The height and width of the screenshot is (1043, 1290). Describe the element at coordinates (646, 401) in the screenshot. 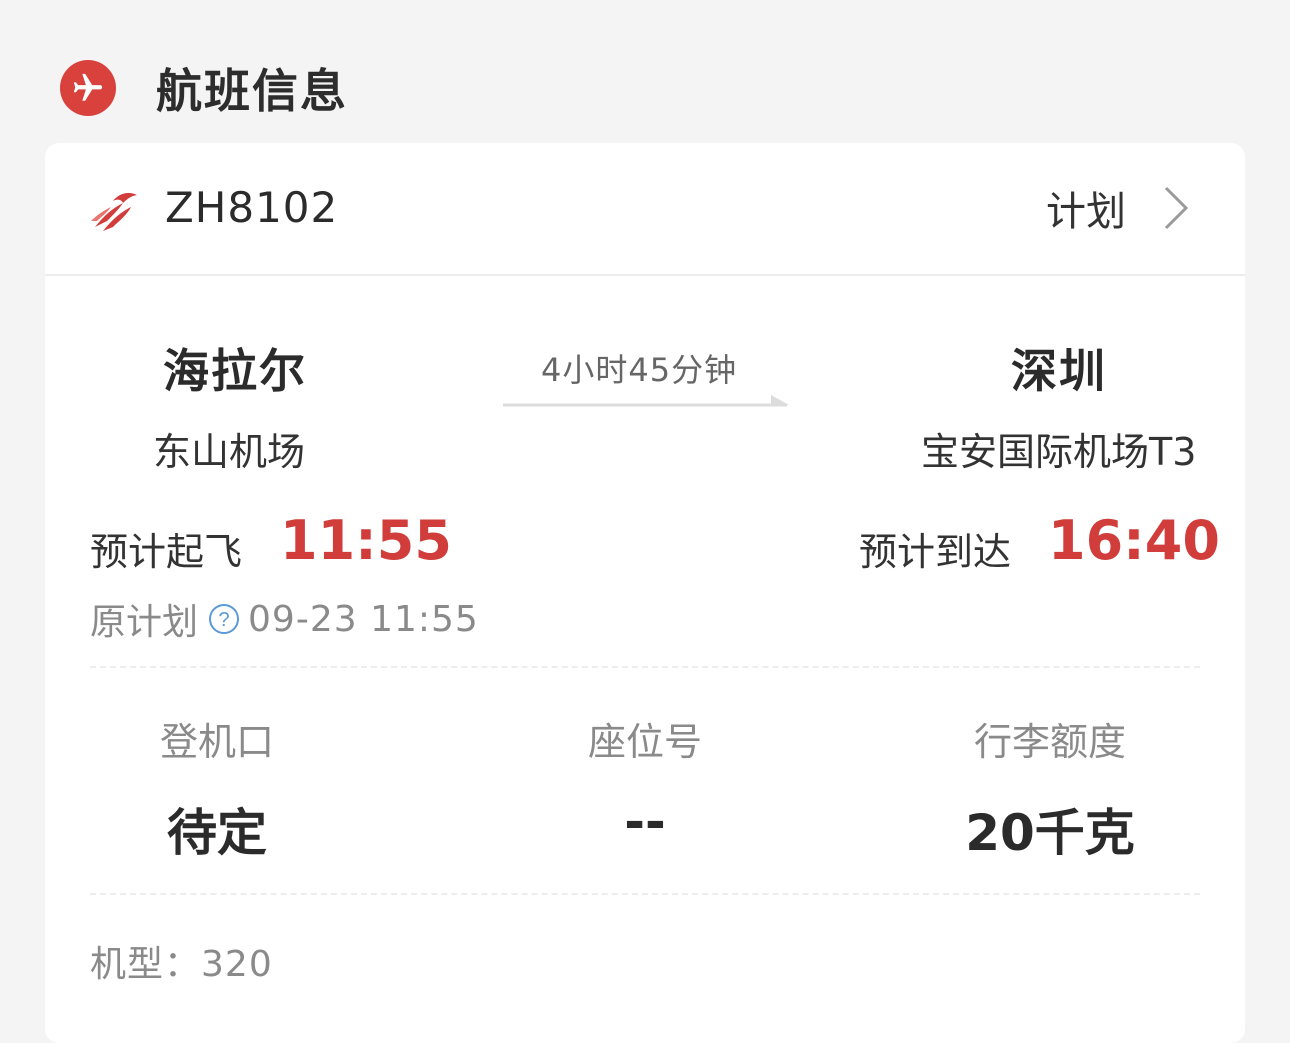

I see `route-arrow-icon` at that location.